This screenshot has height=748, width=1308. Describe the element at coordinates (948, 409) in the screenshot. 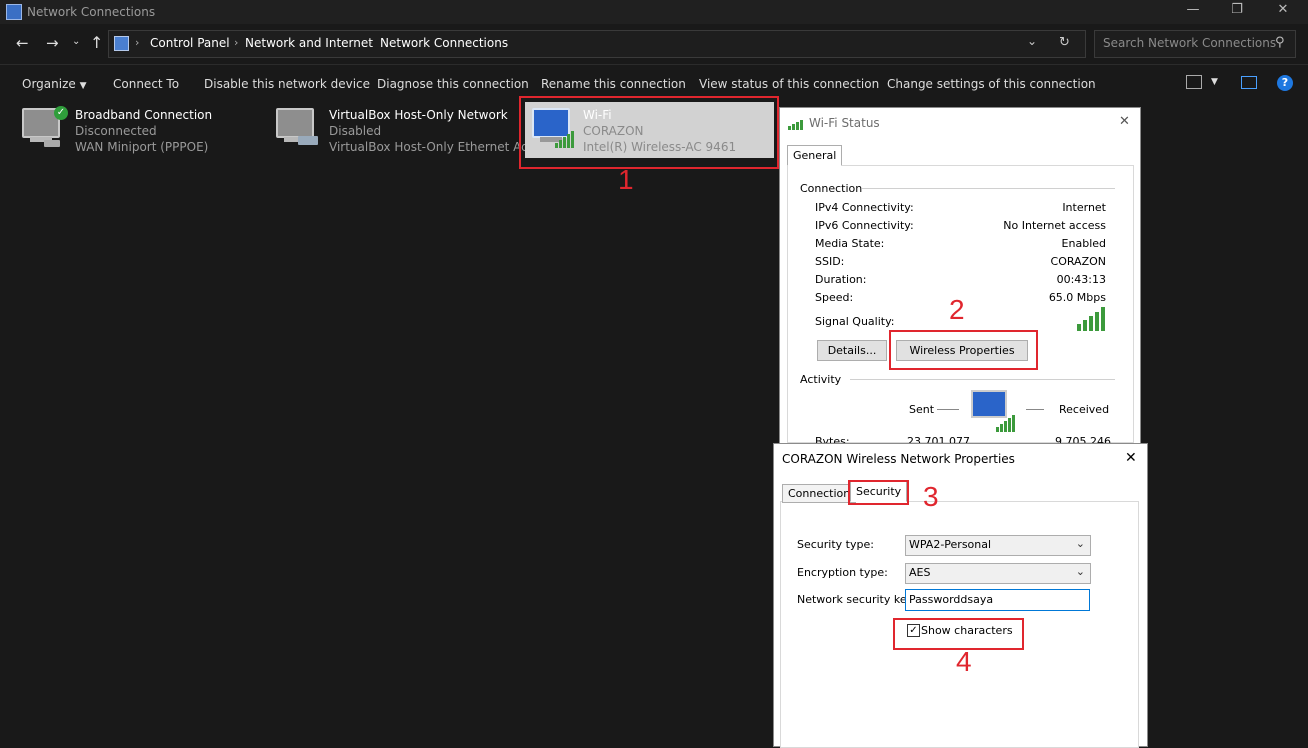

I see `sent-line` at that location.